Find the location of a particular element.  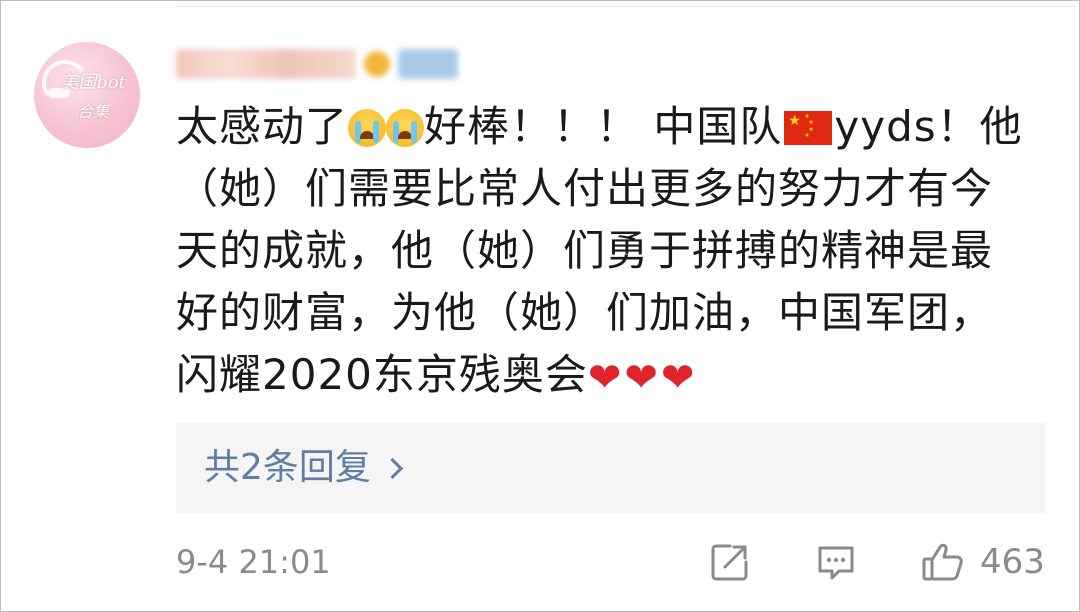

user-badge-blur is located at coordinates (377, 64).